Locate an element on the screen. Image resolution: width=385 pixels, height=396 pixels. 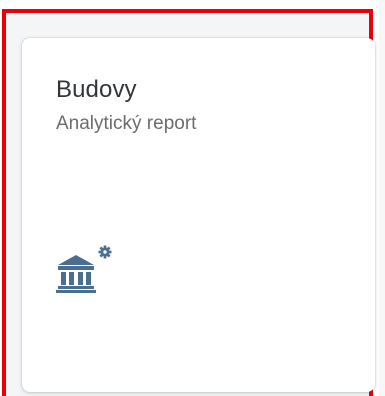
tile-subtitle: Analytický report is located at coordinates (126, 123).